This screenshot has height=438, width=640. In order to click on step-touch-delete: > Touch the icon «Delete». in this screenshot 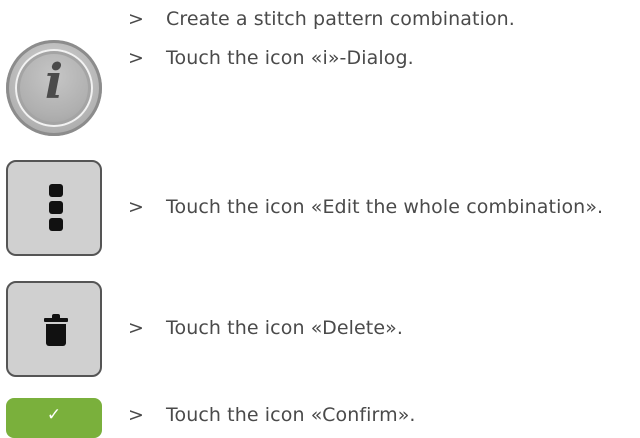, I will do `click(265, 328)`.